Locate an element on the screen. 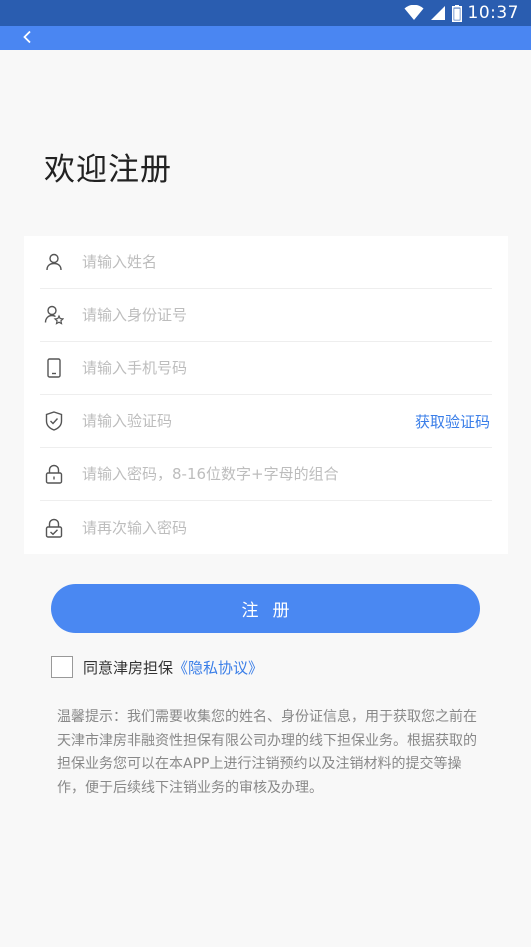 The width and height of the screenshot is (531, 947). lock-icon is located at coordinates (54, 474).